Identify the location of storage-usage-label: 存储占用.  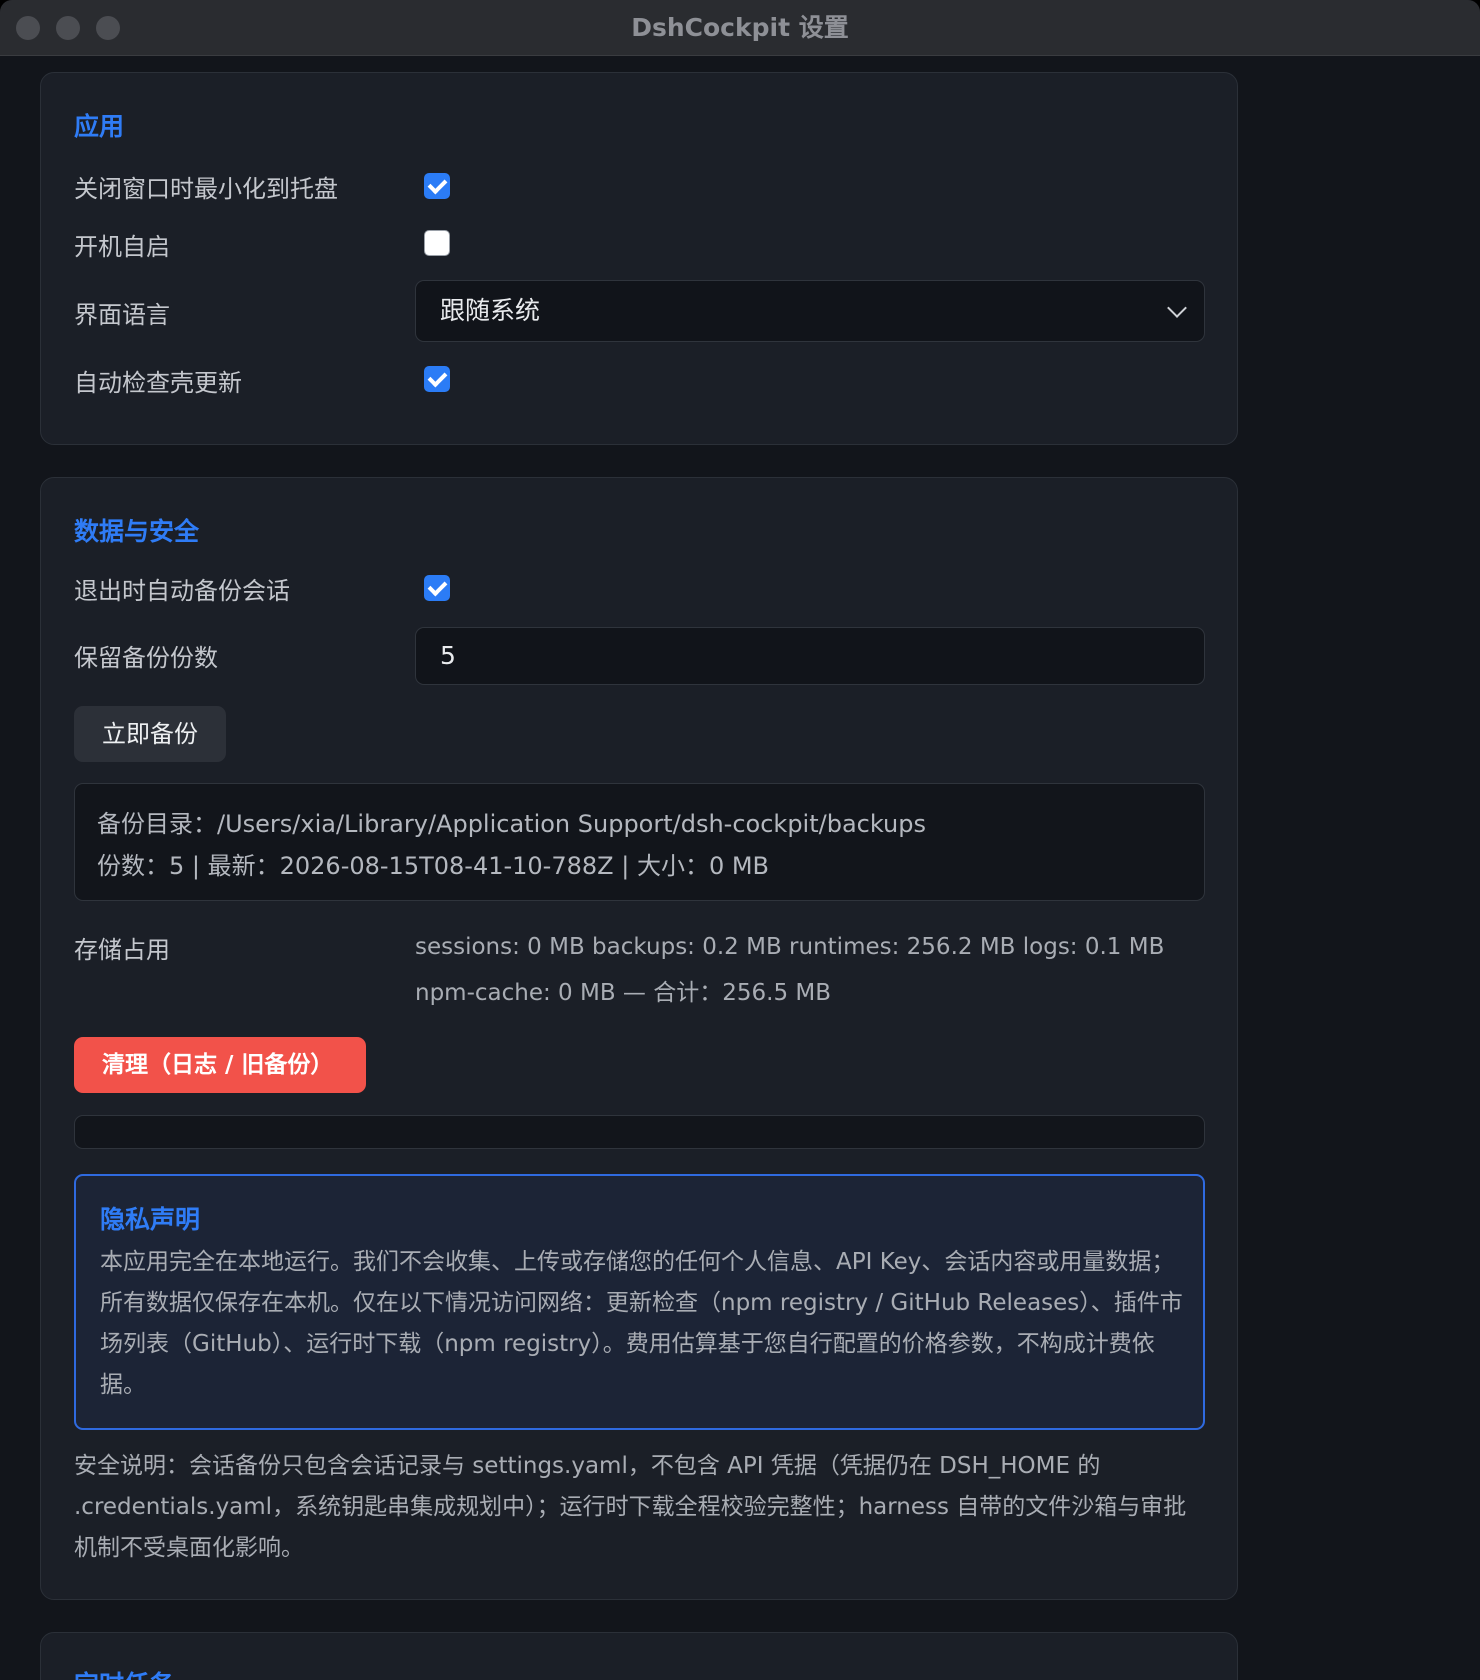
(122, 950).